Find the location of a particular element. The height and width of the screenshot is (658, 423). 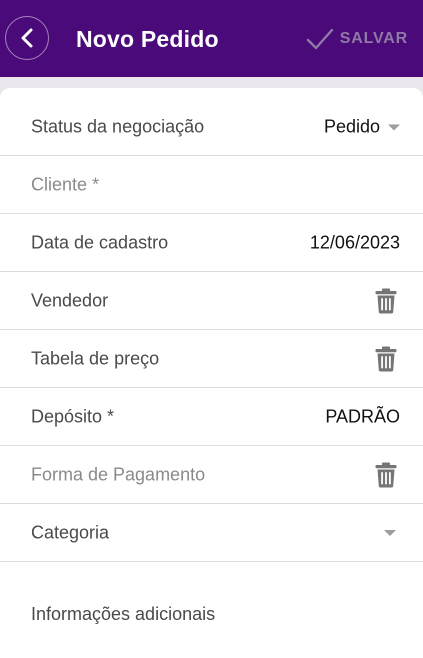

status-negociacao-select: Pedido is located at coordinates (362, 127).